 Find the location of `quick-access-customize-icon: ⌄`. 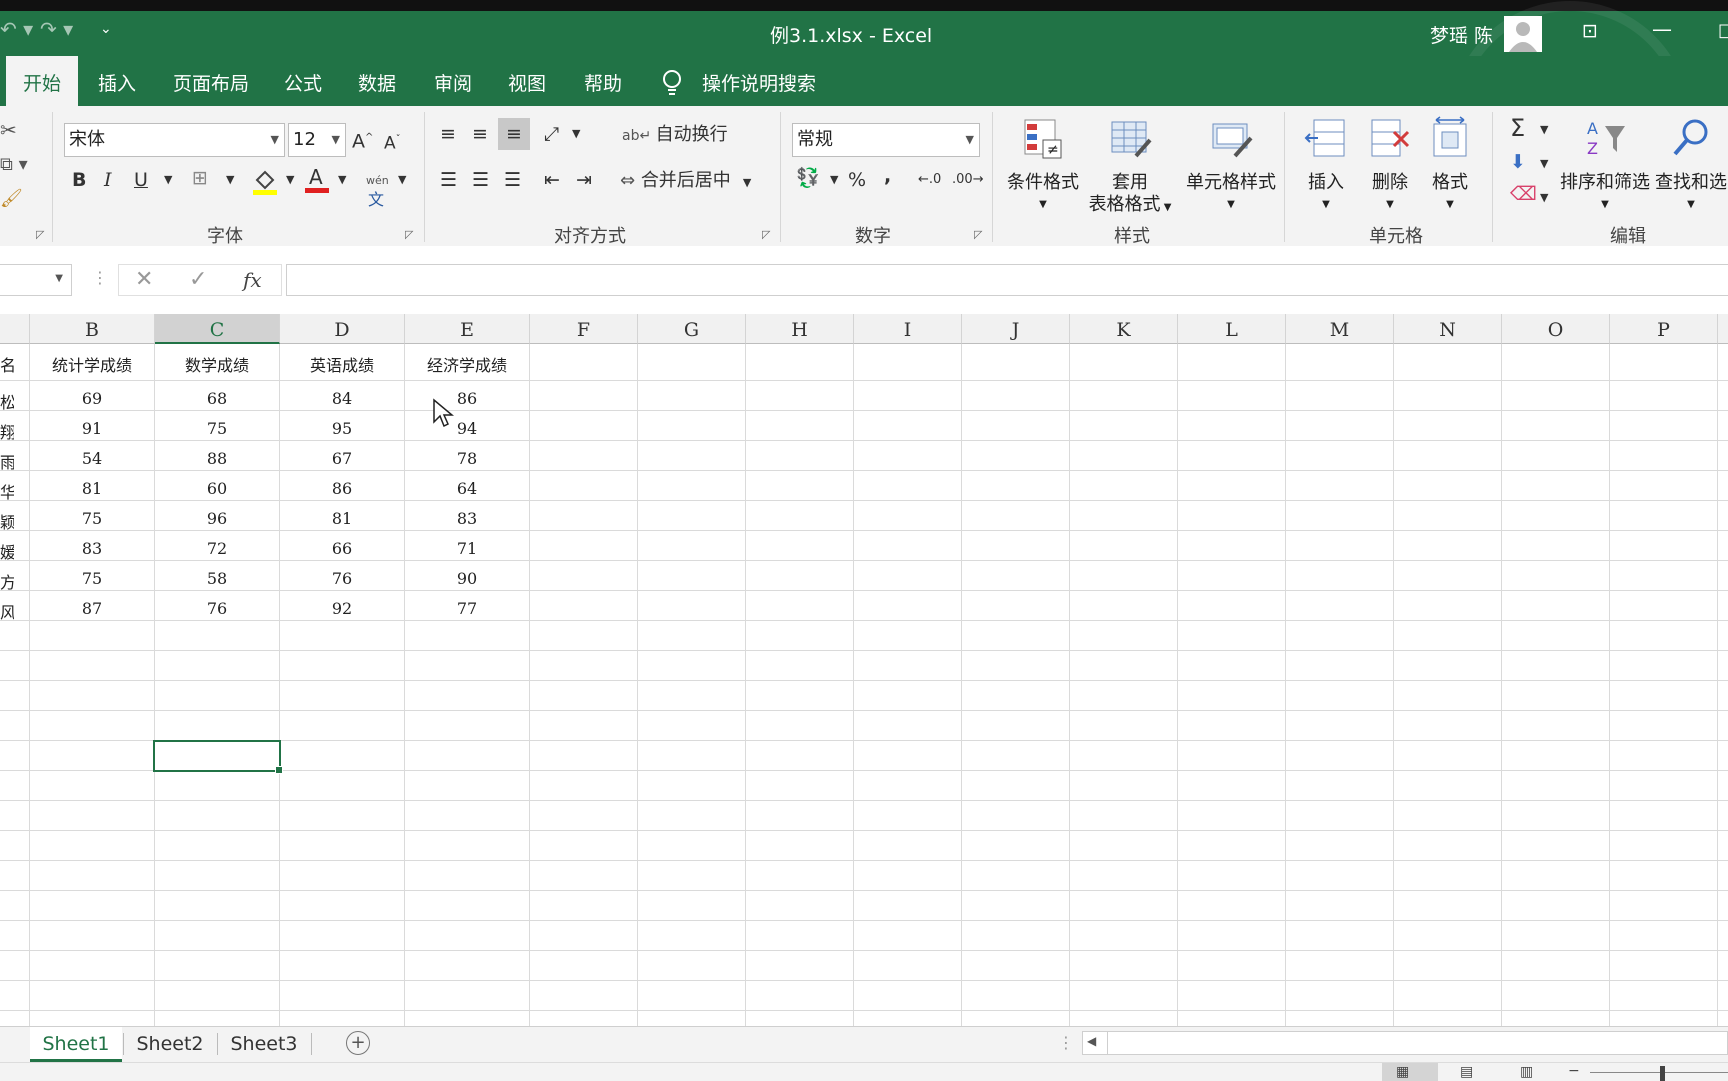

quick-access-customize-icon: ⌄ is located at coordinates (106, 29).